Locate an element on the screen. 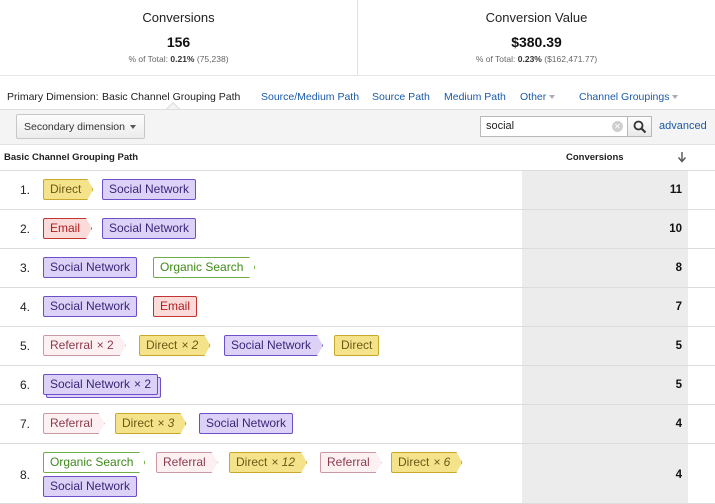  channel-chip-direct: Direct × 6 is located at coordinates (426, 462).